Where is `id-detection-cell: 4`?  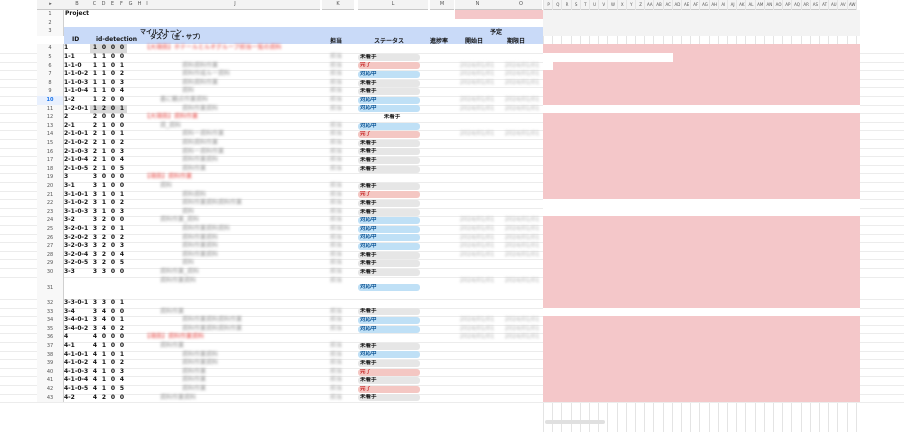
id-detection-cell: 4 is located at coordinates (122, 380).